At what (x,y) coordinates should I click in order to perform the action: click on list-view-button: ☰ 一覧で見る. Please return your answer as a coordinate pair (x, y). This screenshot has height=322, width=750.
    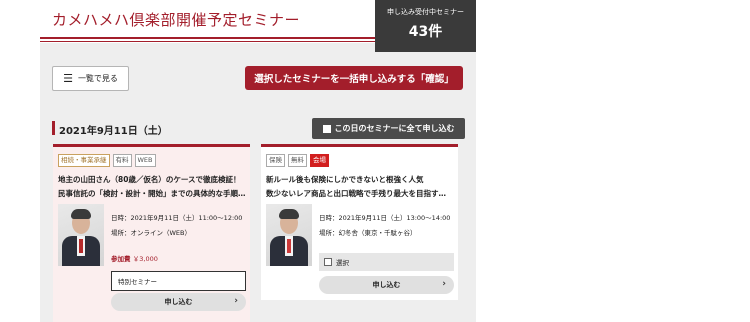
    Looking at the image, I should click on (90, 78).